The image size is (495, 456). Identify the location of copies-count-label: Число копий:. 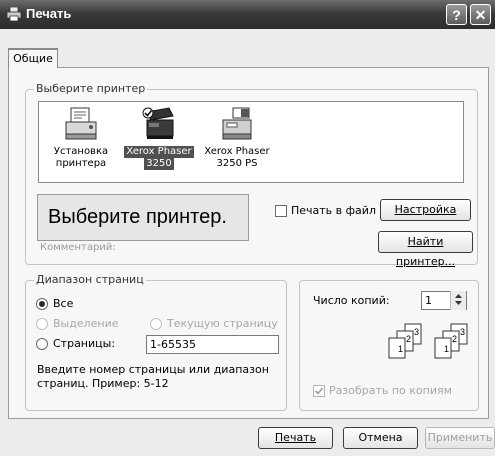
(351, 300).